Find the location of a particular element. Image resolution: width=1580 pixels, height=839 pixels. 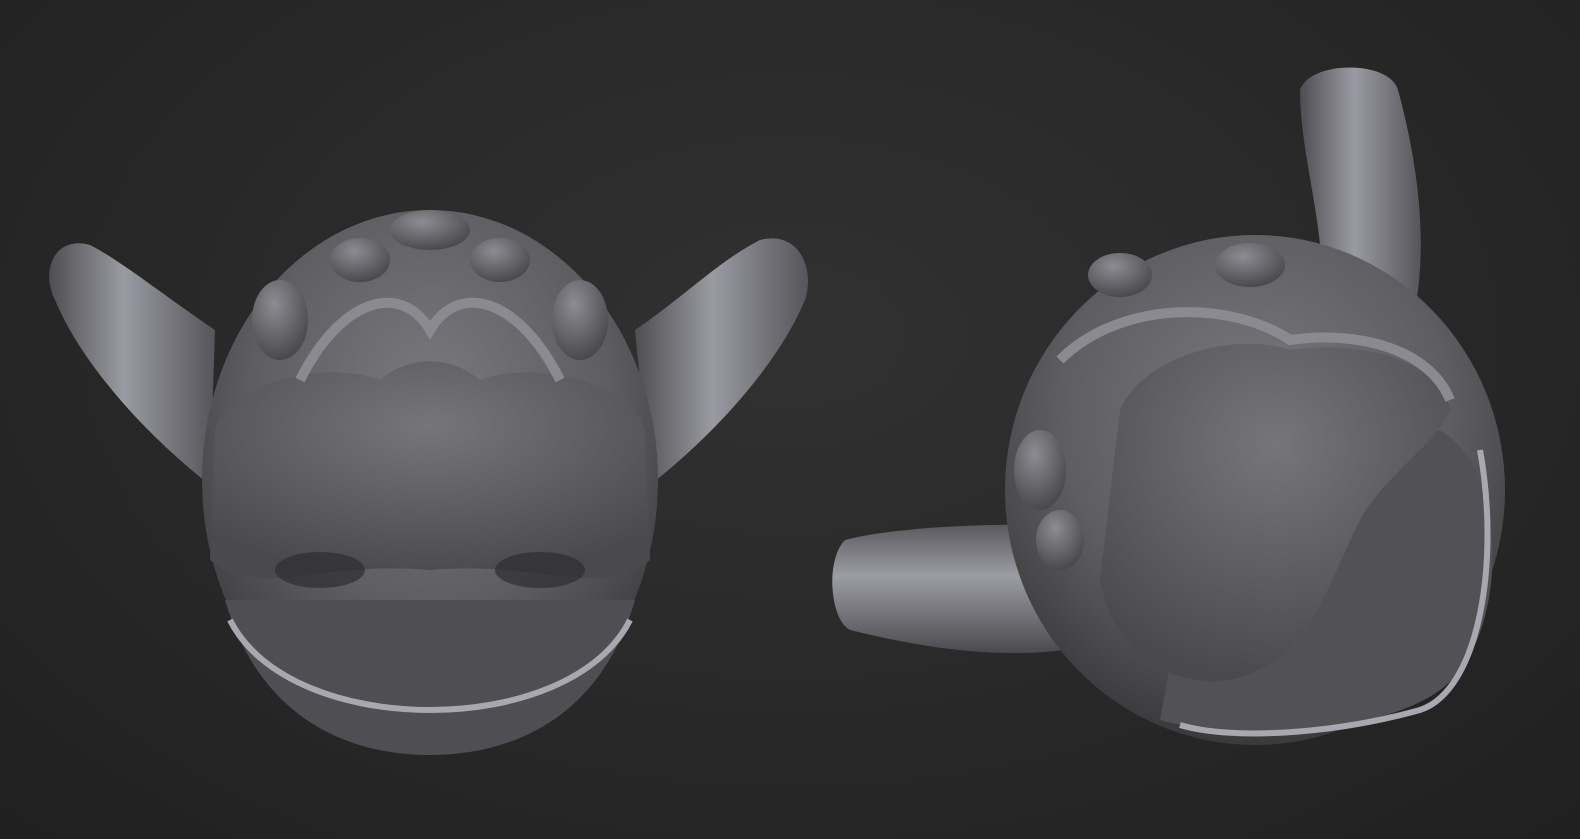

right-horn is located at coordinates (721, 361).